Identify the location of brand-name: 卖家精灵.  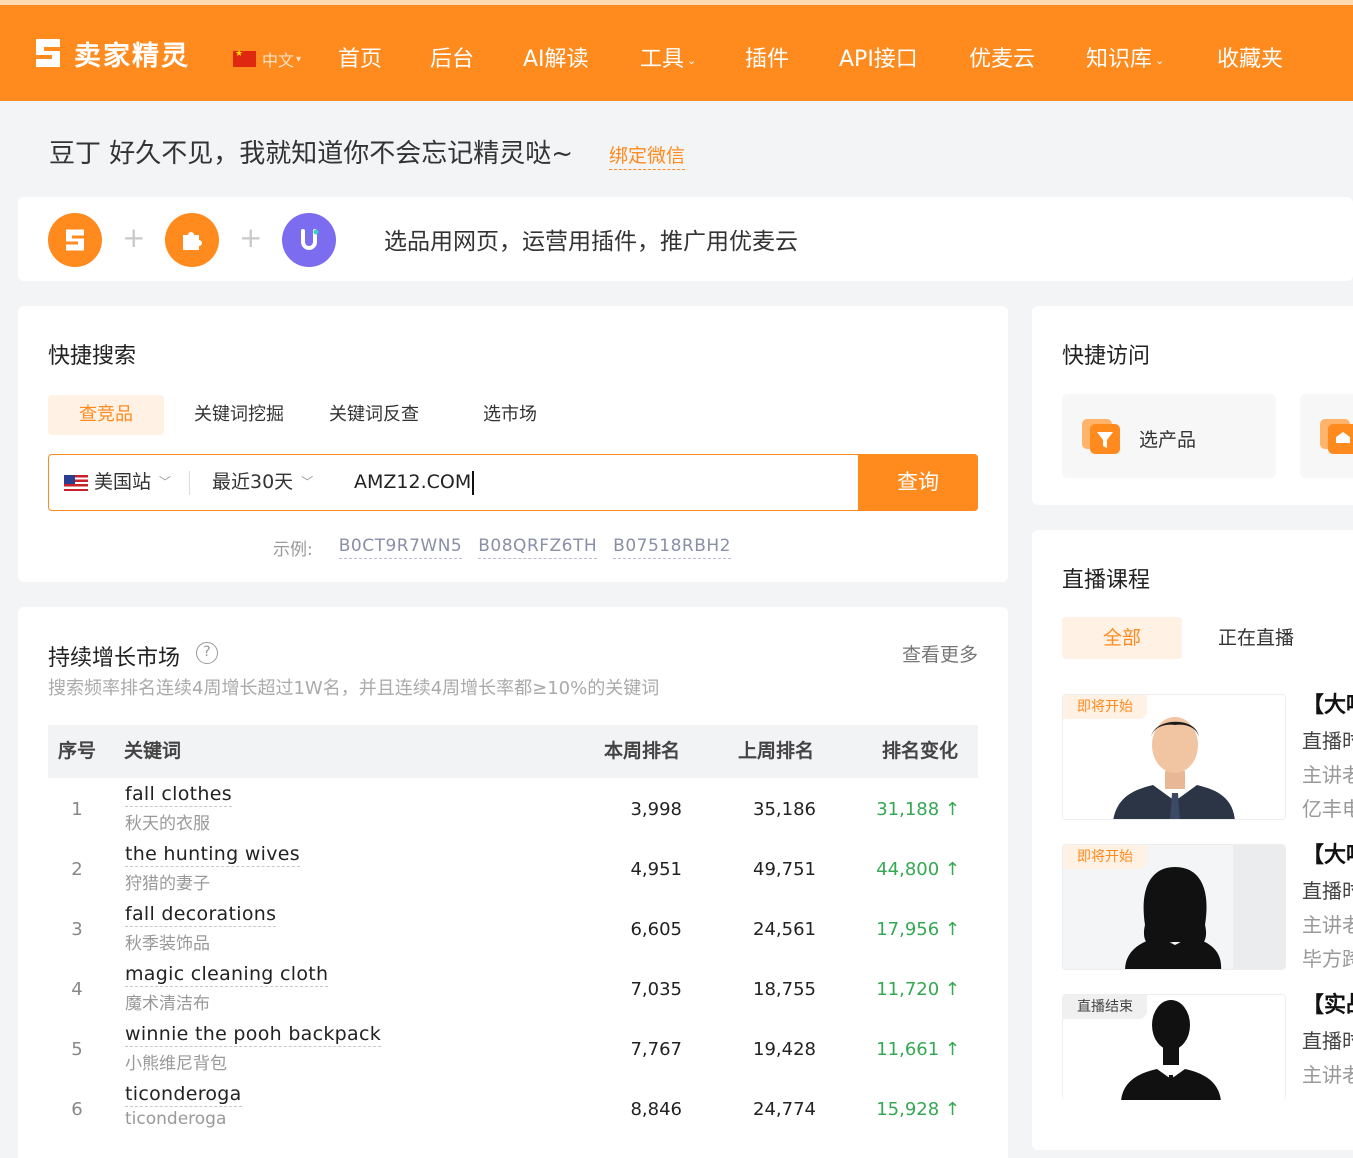
(132, 56).